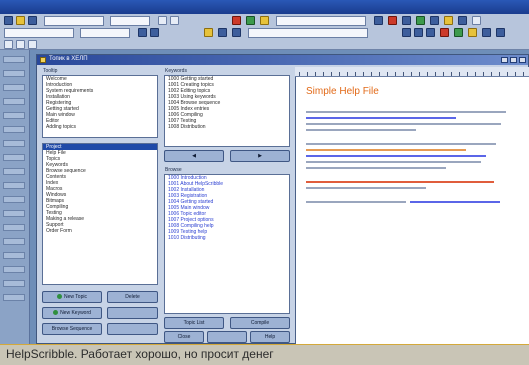 This screenshot has width=529, height=365. I want to click on options-icon, so click(434, 20).